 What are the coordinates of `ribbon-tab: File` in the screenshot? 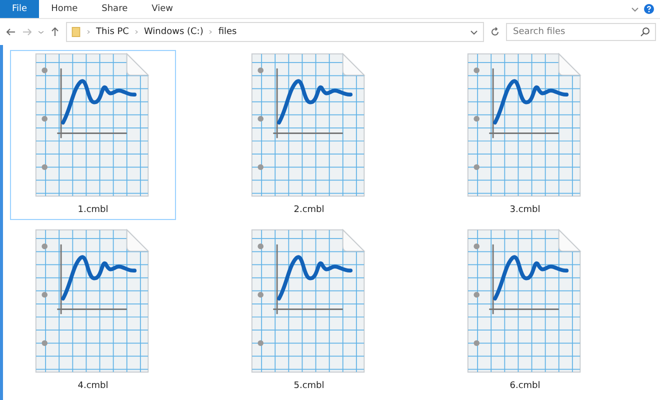 It's located at (20, 9).